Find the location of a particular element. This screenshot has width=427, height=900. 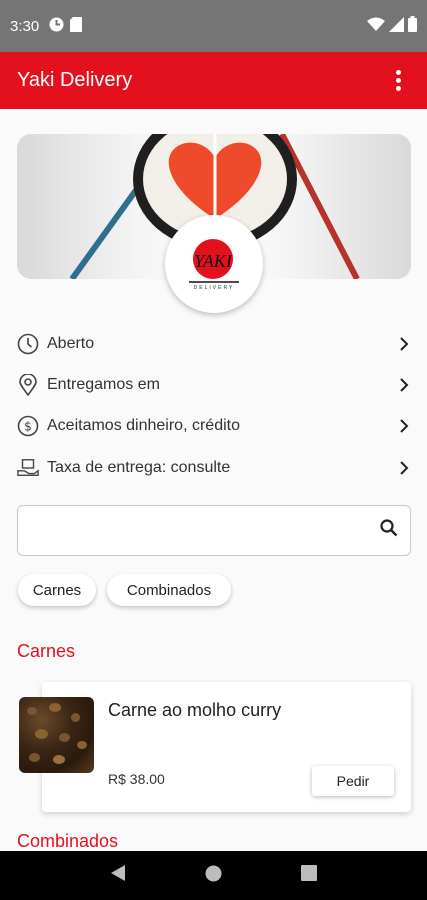

back-icon is located at coordinates (118, 875).